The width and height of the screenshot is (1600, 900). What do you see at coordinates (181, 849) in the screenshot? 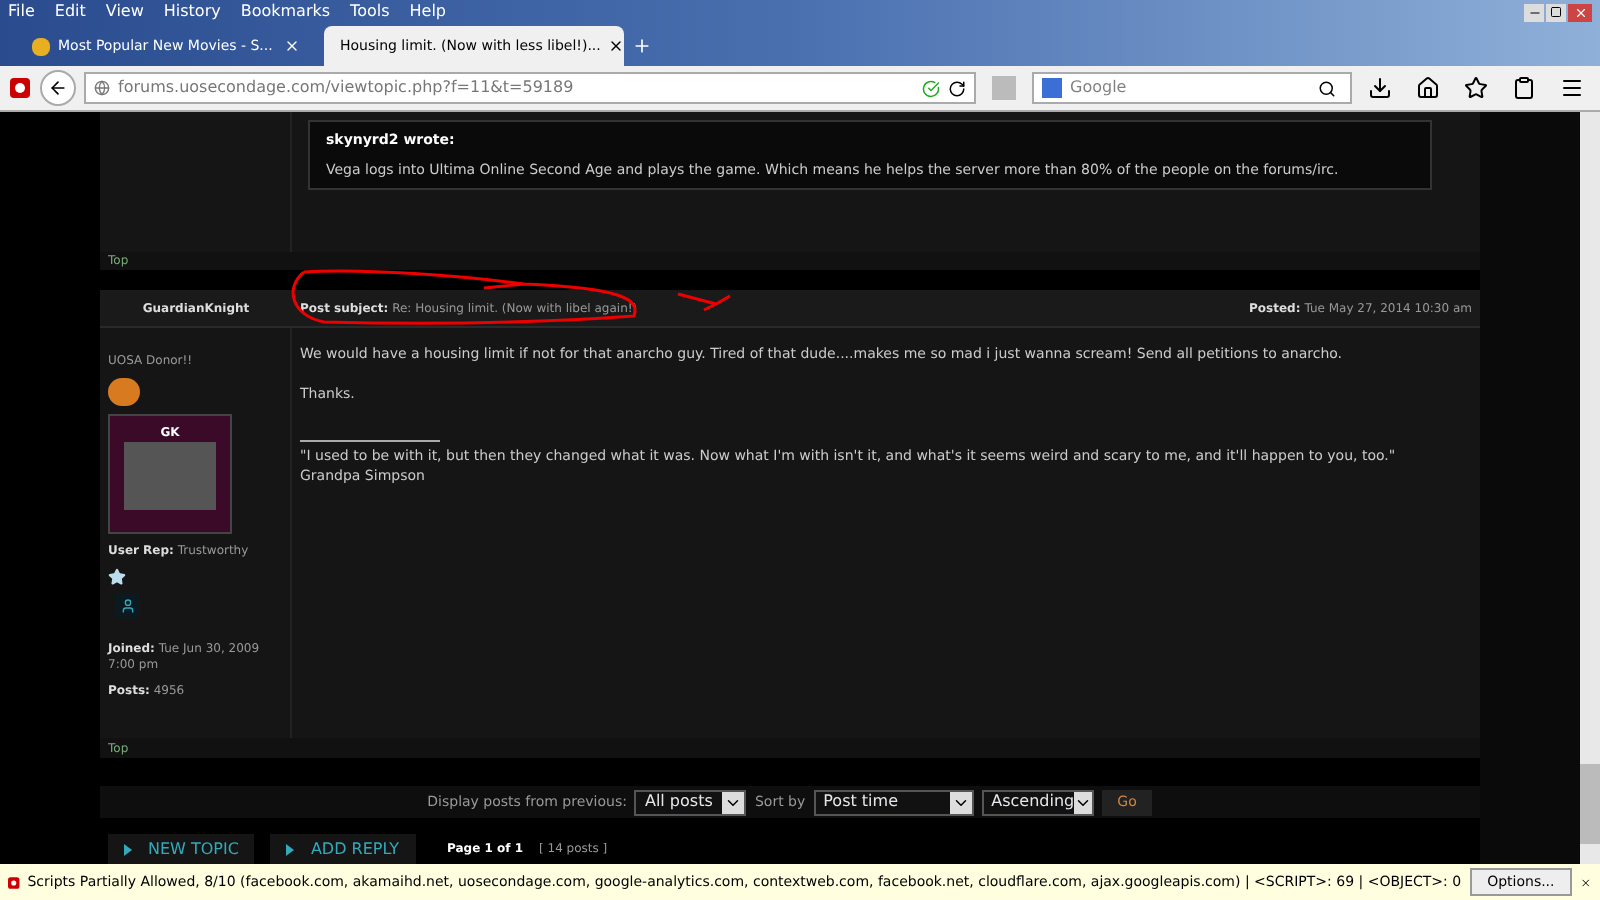
I see `action-button: NEW TOPIC` at bounding box center [181, 849].